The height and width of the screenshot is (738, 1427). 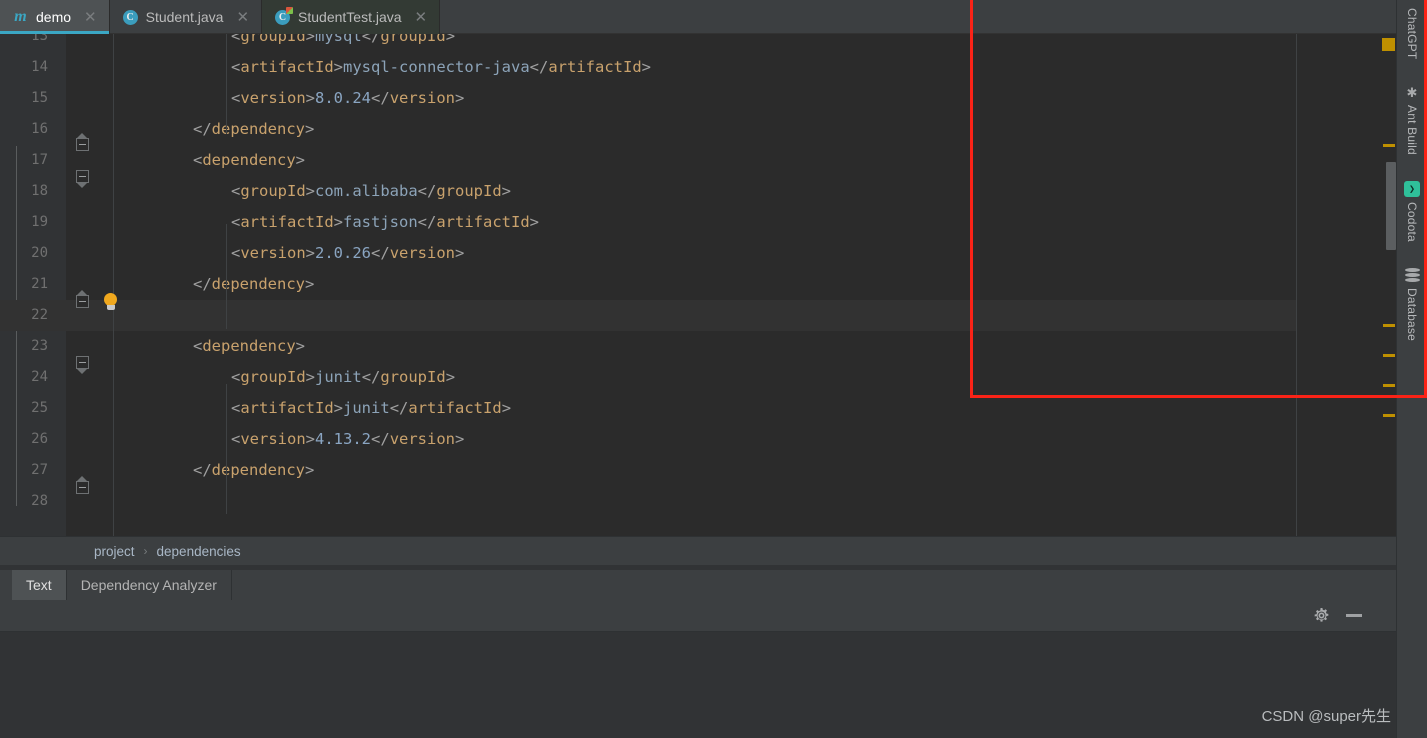 I want to click on breadcrumb: project › dependencies, so click(x=698, y=550).